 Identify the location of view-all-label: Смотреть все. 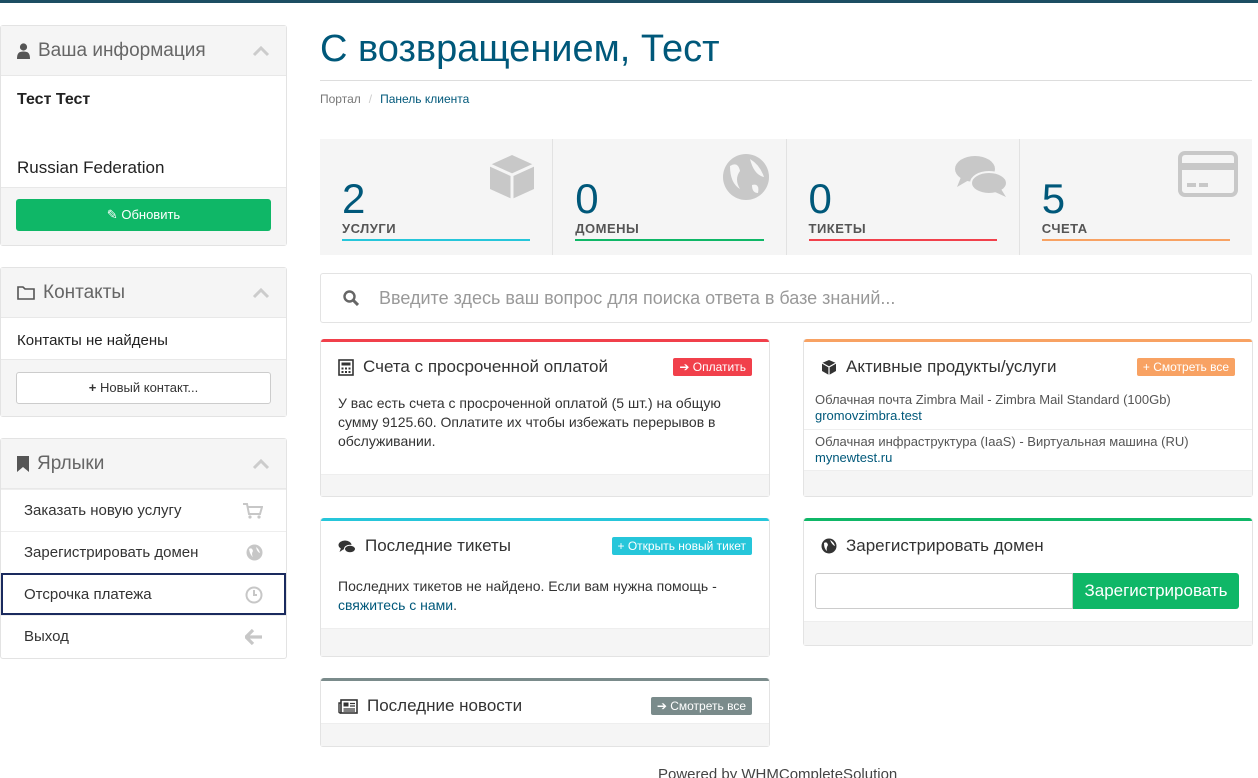
(1191, 367).